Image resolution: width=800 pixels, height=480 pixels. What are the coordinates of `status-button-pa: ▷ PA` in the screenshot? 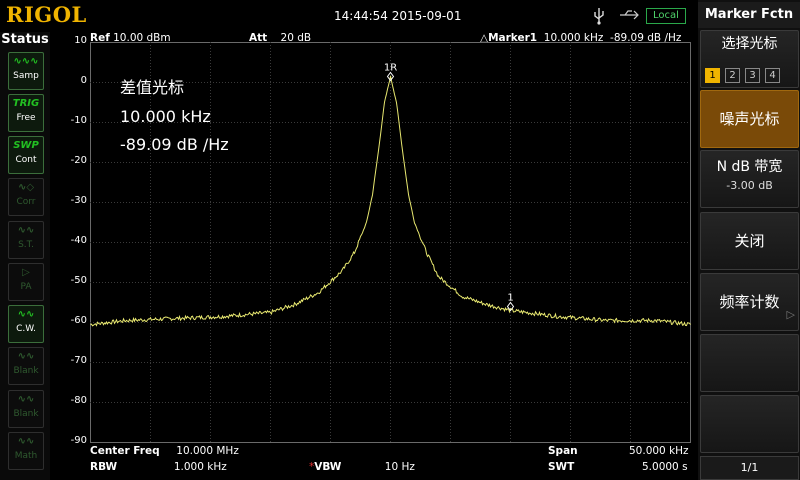 It's located at (26, 282).